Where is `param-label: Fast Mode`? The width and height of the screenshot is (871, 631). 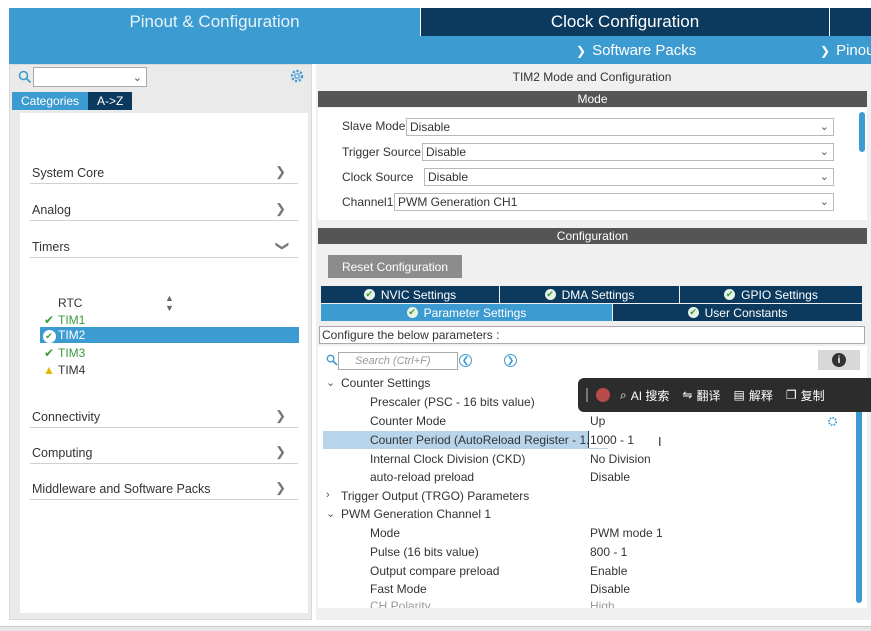 param-label: Fast Mode is located at coordinates (398, 589).